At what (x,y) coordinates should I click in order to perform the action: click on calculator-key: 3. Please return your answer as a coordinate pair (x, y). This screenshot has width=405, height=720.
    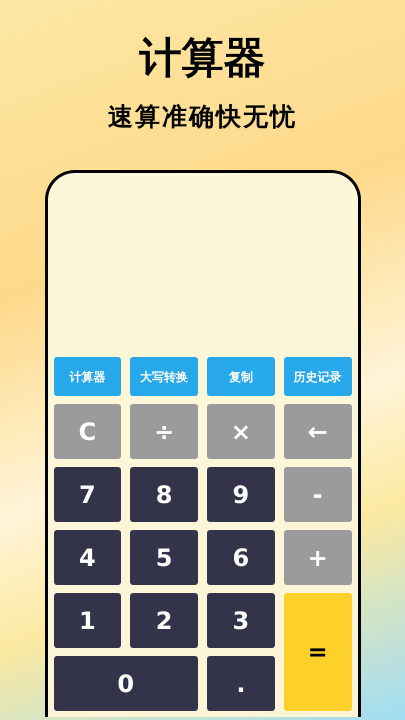
    Looking at the image, I should click on (241, 620).